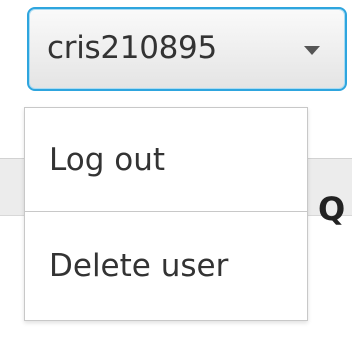 Image resolution: width=352 pixels, height=338 pixels. I want to click on background-partial-text: Q, so click(332, 209).